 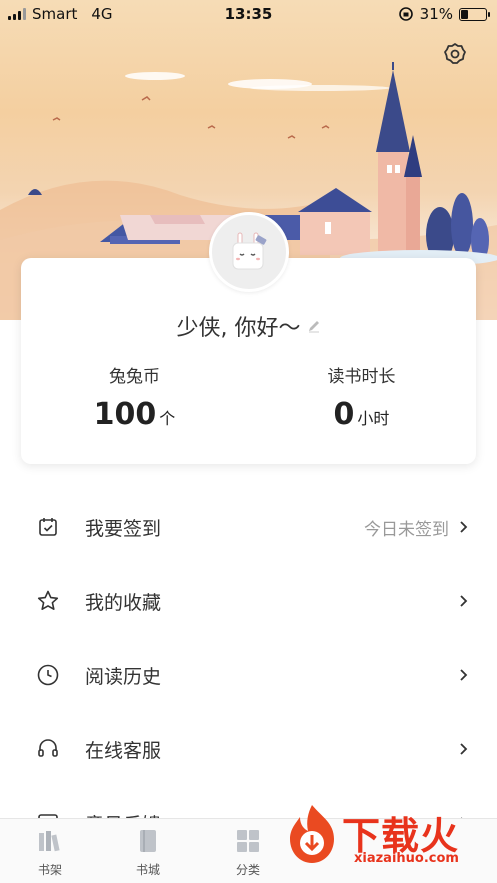 I want to click on tab-bookstore: 书城, so click(x=148, y=851).